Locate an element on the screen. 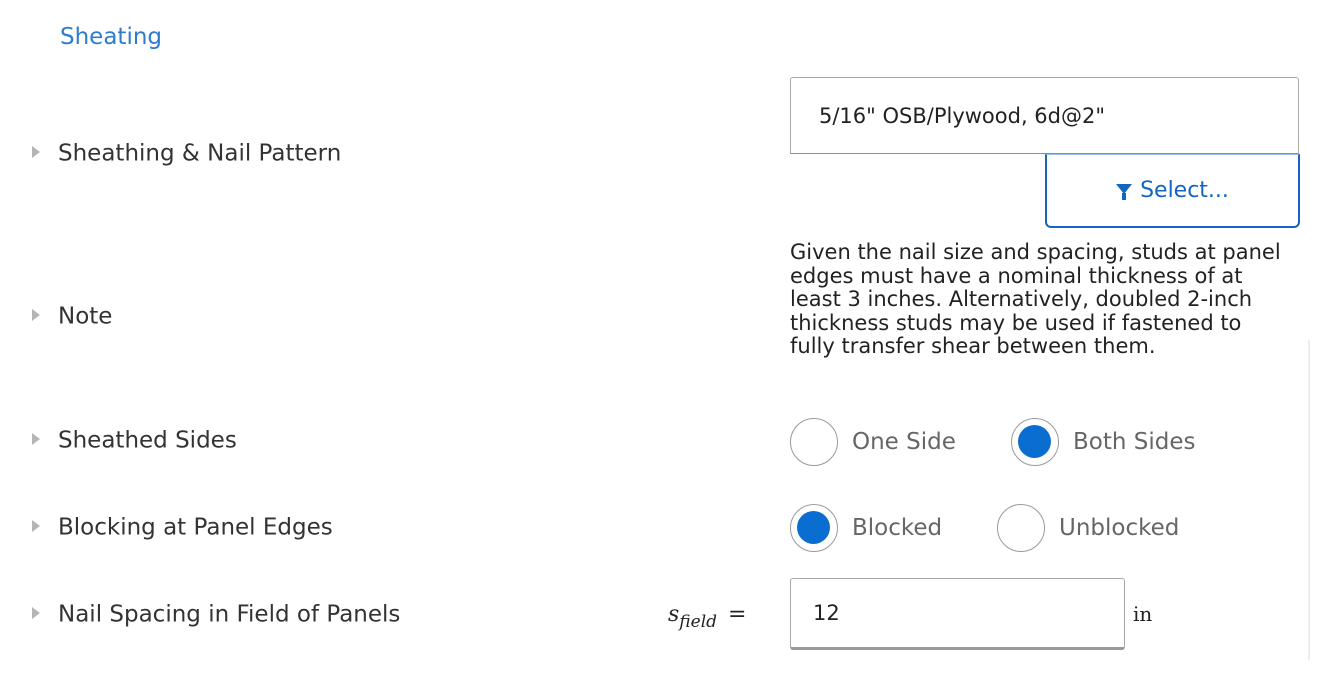 The height and width of the screenshot is (682, 1326). row-sheathing-label: Sheathing & Nail Pattern is located at coordinates (186, 153).